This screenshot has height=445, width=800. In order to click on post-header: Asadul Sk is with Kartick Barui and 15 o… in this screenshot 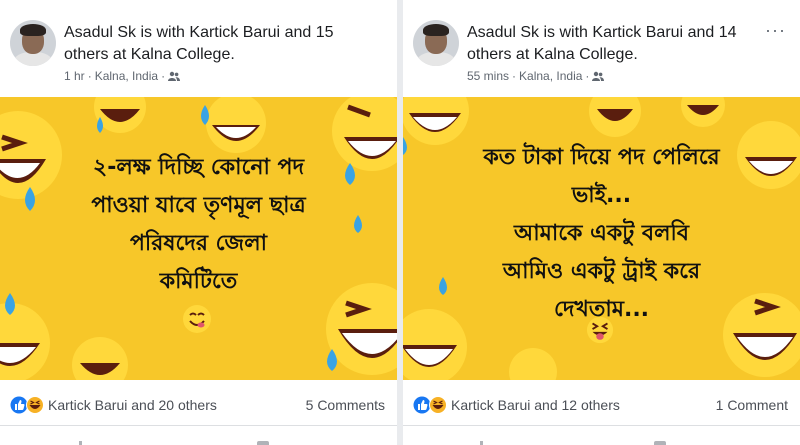, I will do `click(198, 47)`.